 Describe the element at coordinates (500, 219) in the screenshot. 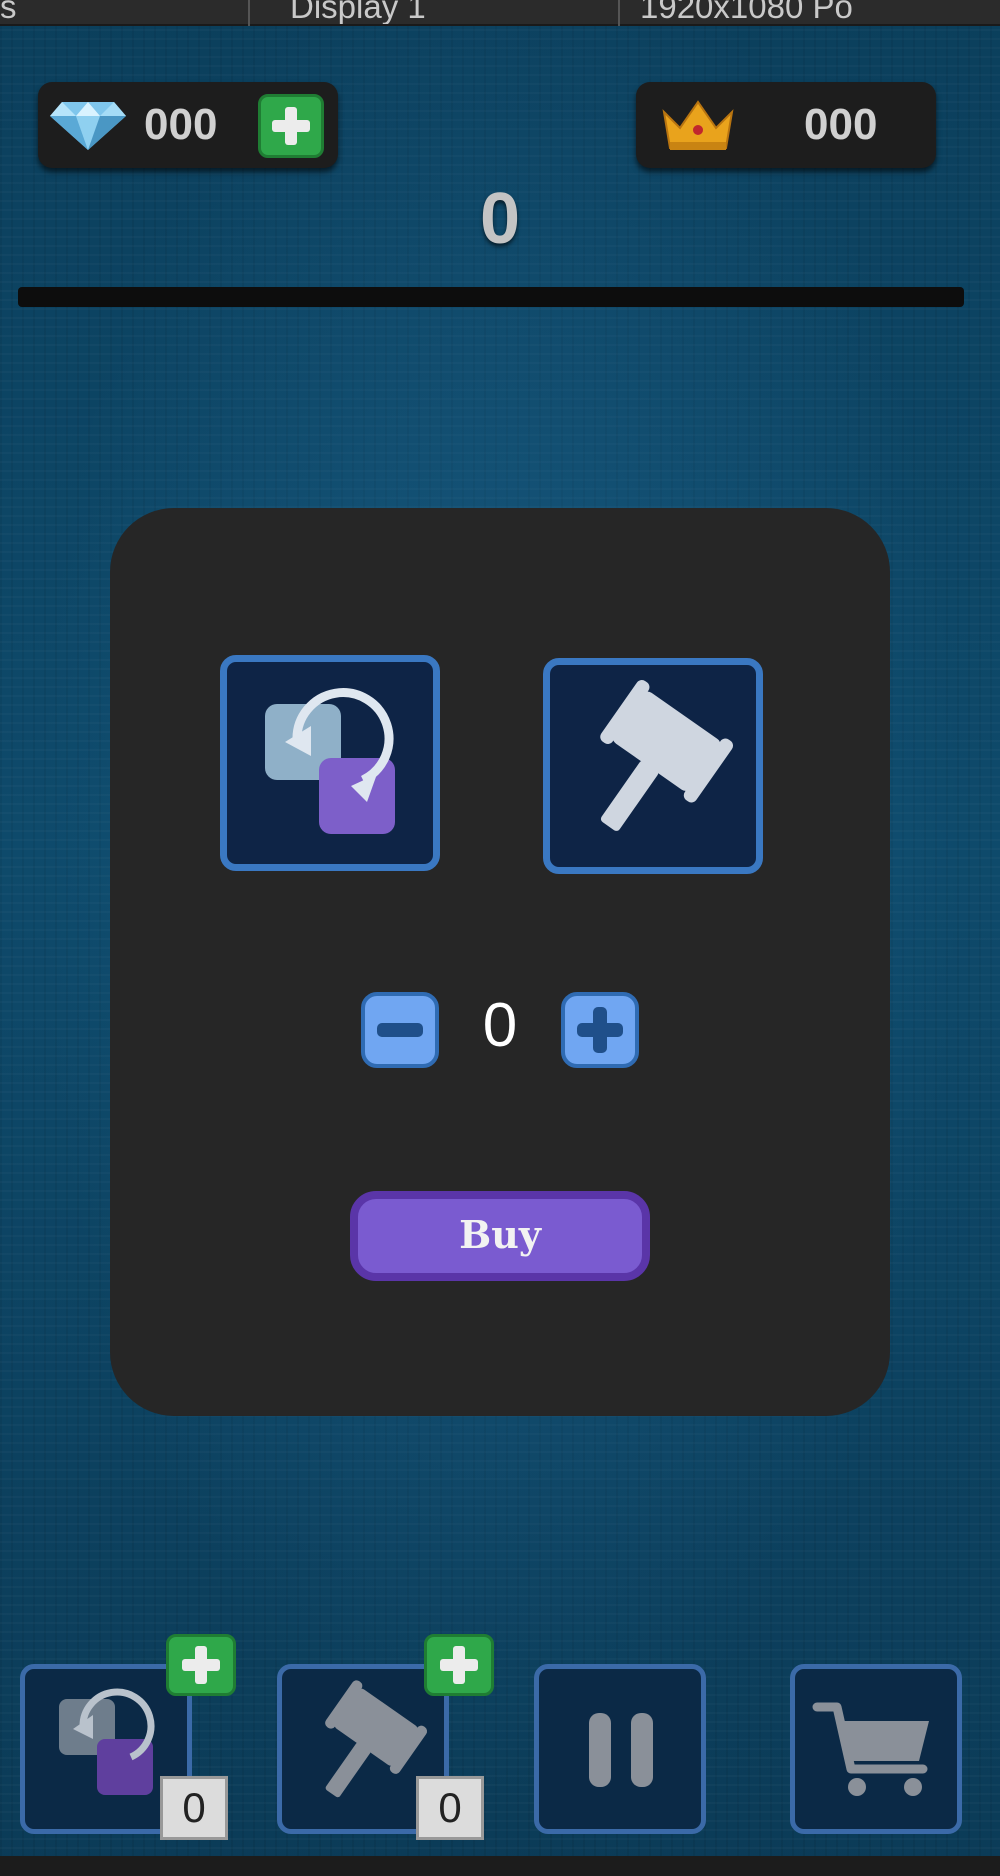

I see `score-display: 0` at that location.